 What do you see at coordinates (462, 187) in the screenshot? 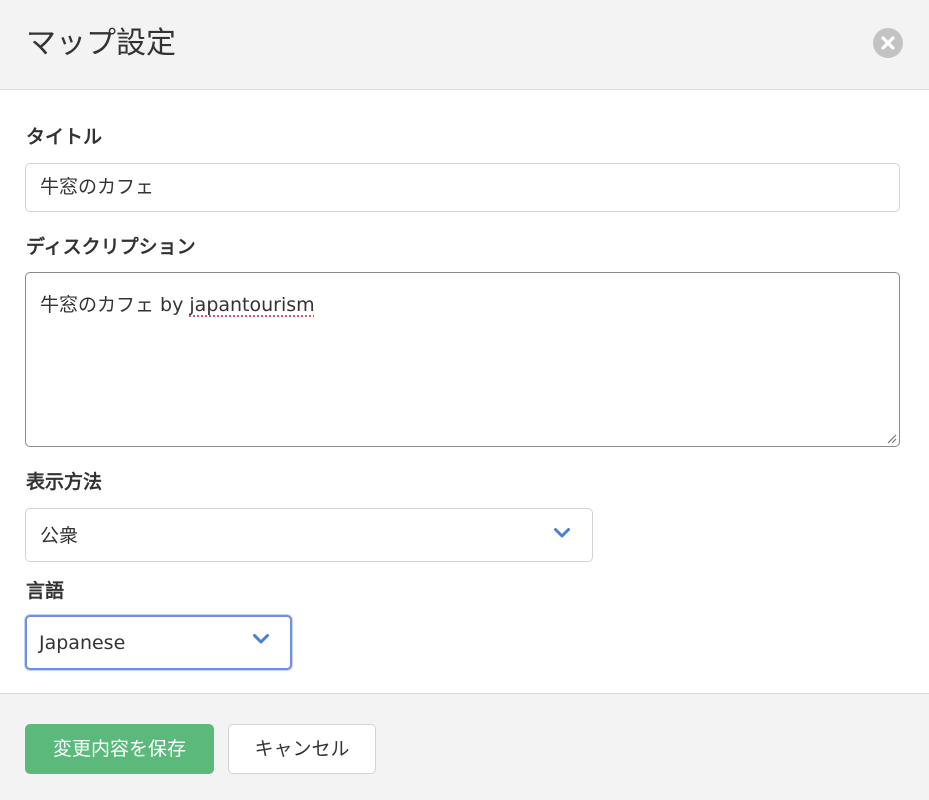
I see `title-input: 牛窓のカフェ` at bounding box center [462, 187].